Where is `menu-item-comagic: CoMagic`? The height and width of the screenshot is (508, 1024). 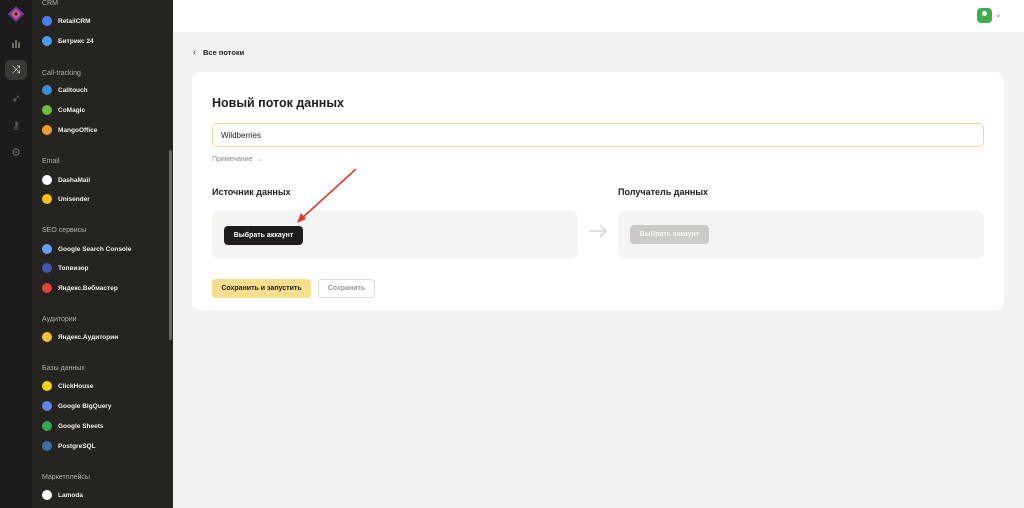
menu-item-comagic: CoMagic is located at coordinates (63, 110).